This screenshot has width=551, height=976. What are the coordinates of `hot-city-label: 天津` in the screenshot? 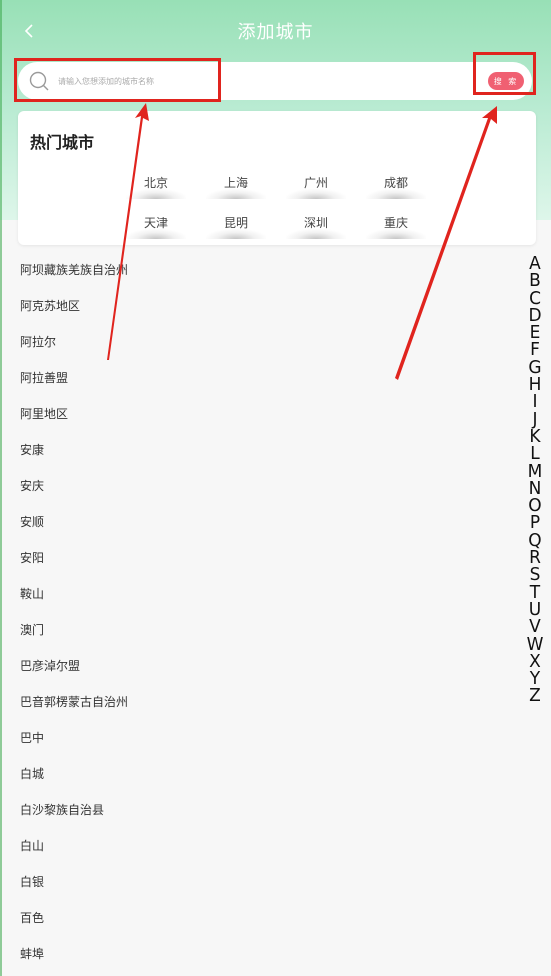 It's located at (155, 223).